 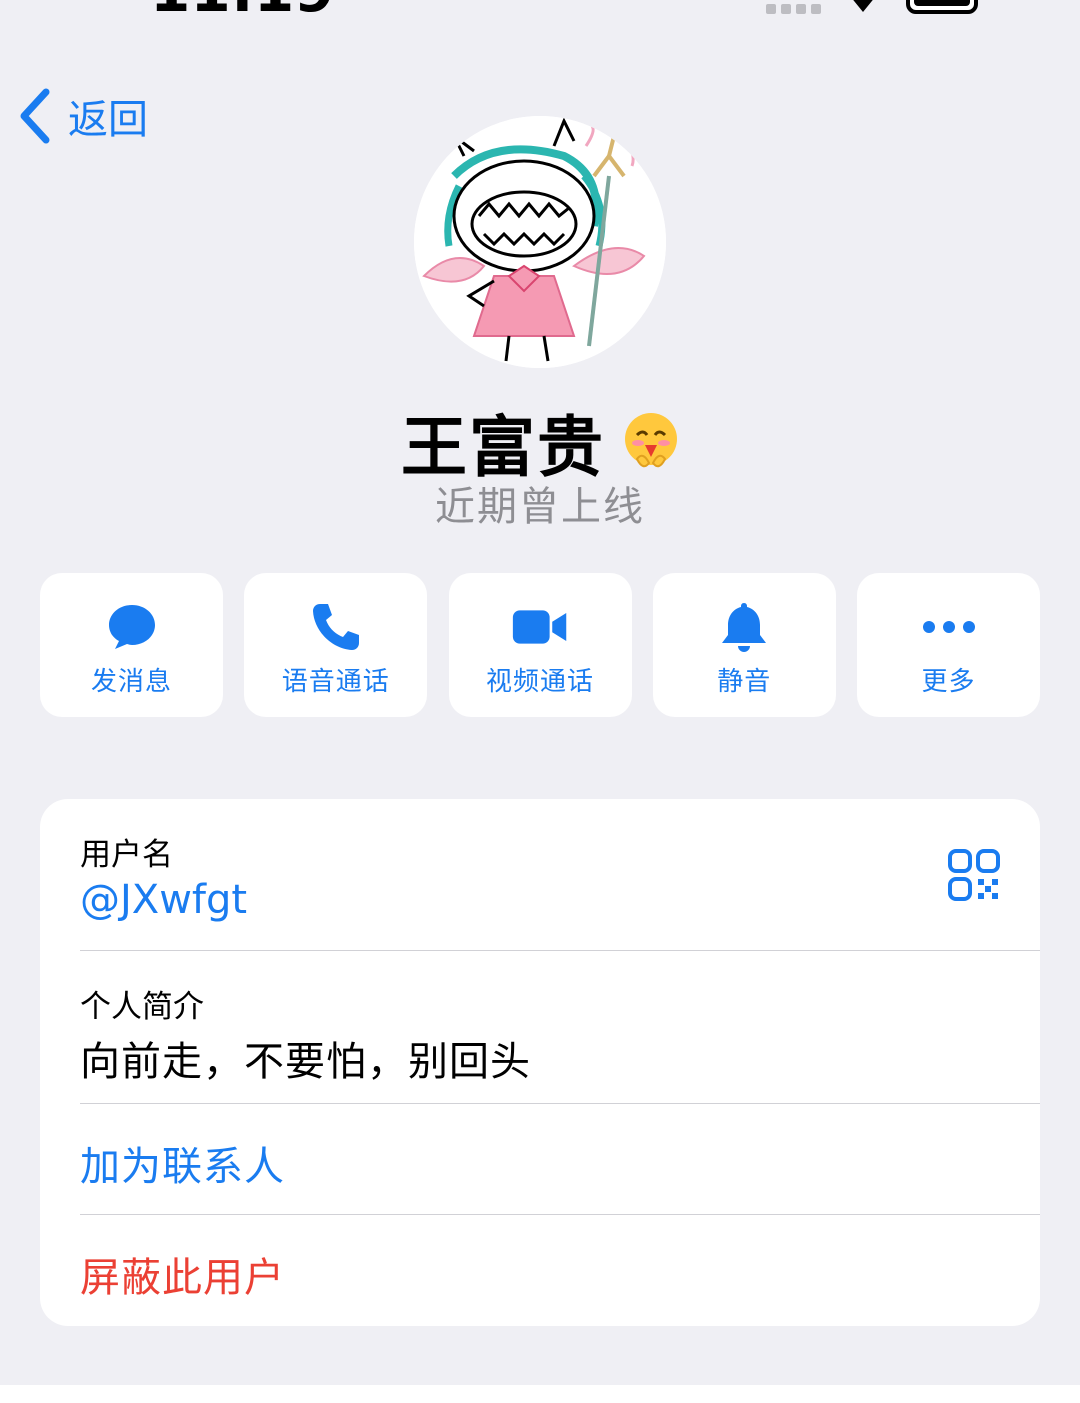 I want to click on ellipsis-icon, so click(x=948, y=627).